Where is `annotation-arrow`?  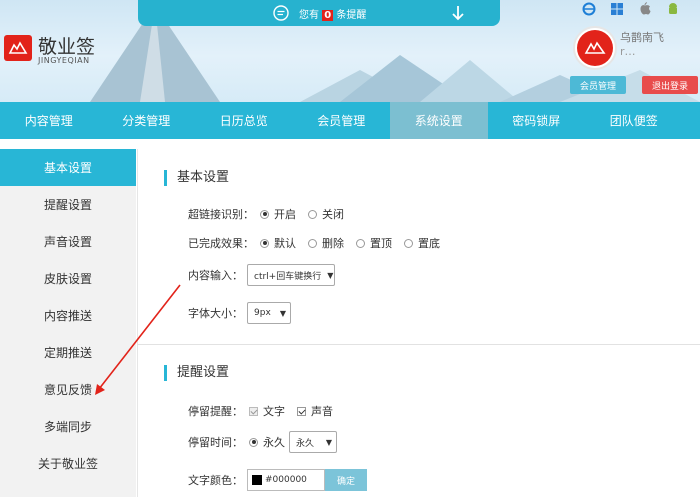 annotation-arrow is located at coordinates (138, 339).